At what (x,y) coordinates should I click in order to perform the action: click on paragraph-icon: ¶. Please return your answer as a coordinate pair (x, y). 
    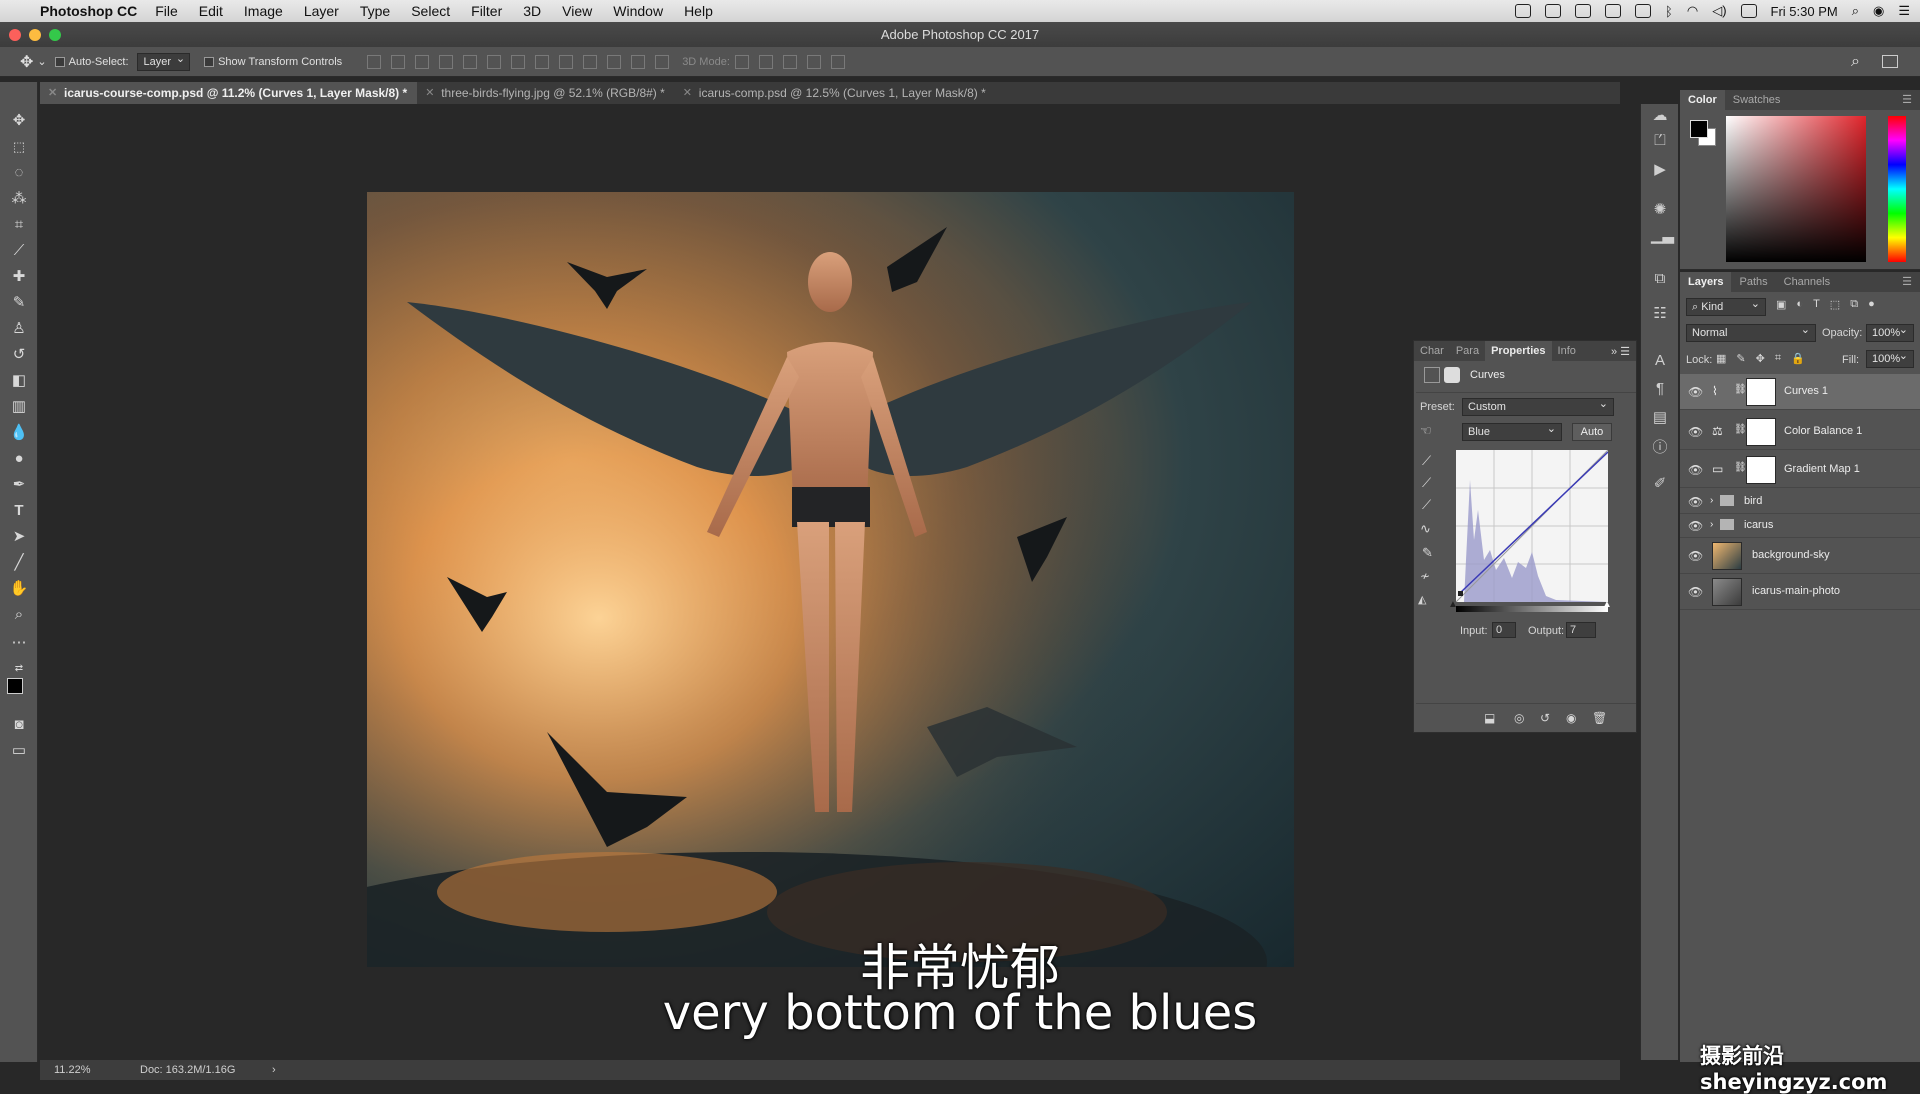
    Looking at the image, I should click on (1660, 389).